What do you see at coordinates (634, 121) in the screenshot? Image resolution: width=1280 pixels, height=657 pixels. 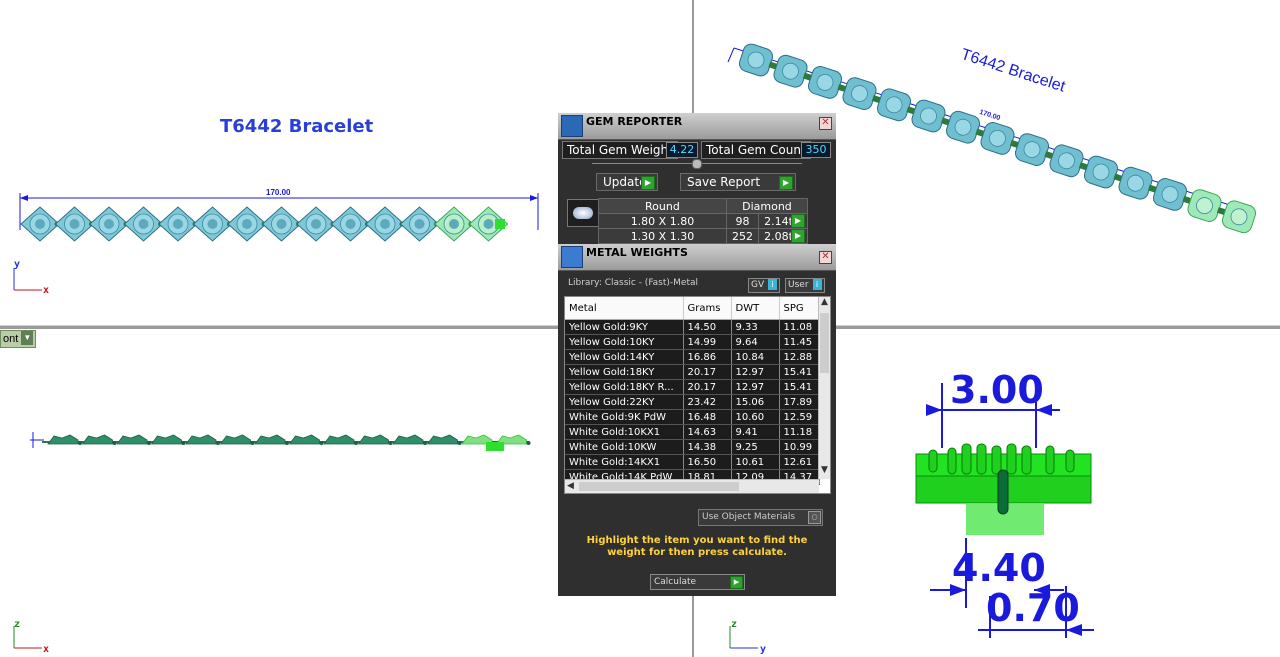 I see `gem-reporter-title: GEM REPORTER` at bounding box center [634, 121].